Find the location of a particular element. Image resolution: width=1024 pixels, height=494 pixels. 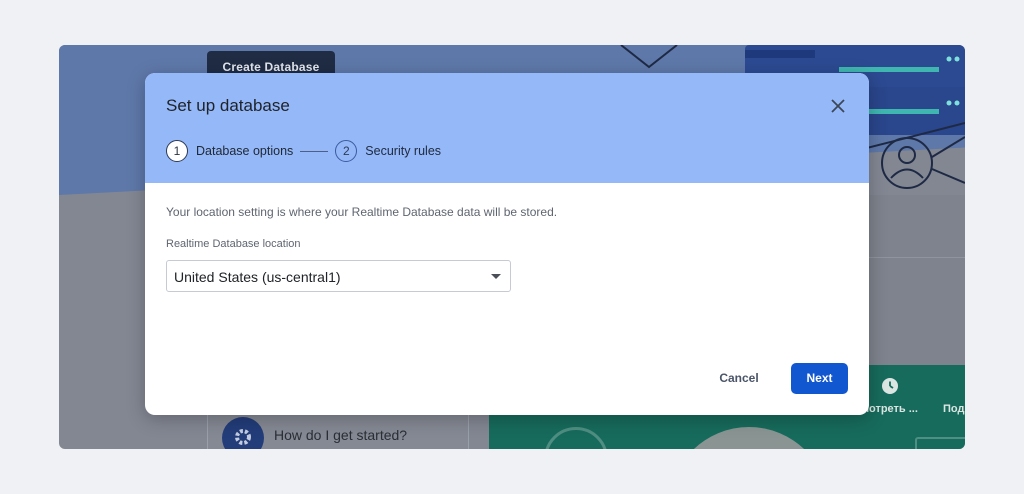

caret-down-icon is located at coordinates (496, 276).